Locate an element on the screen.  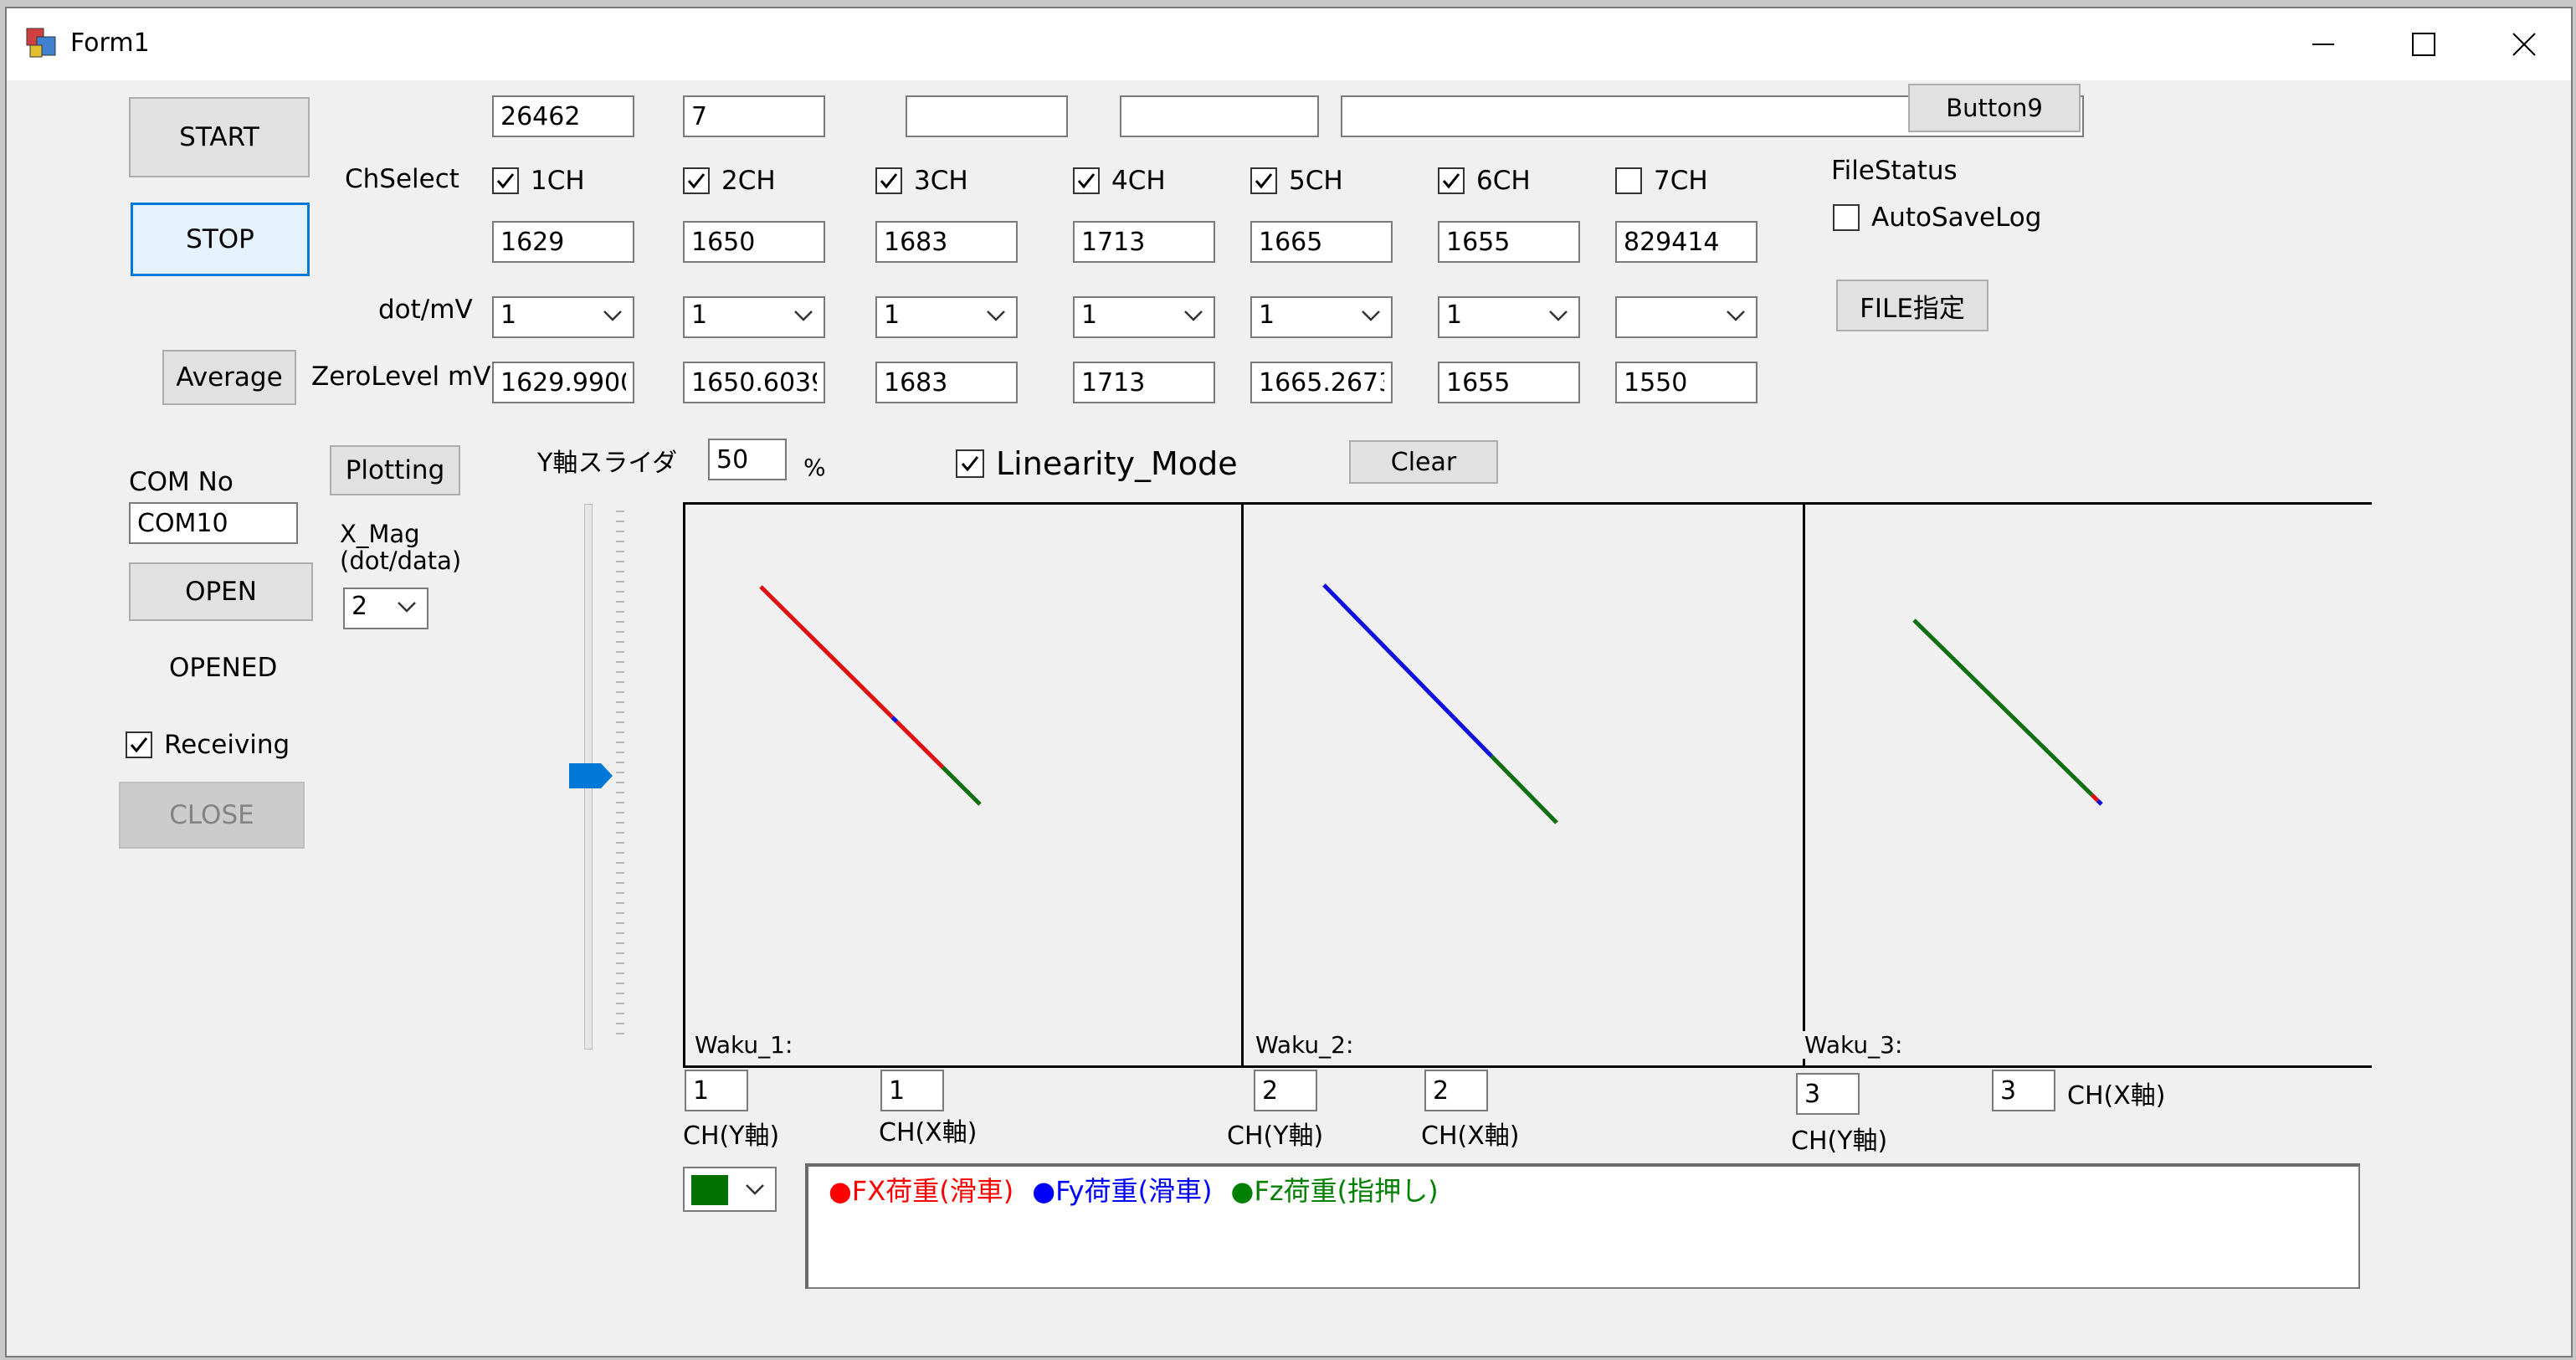
channel-1-box is located at coordinates (505, 180).